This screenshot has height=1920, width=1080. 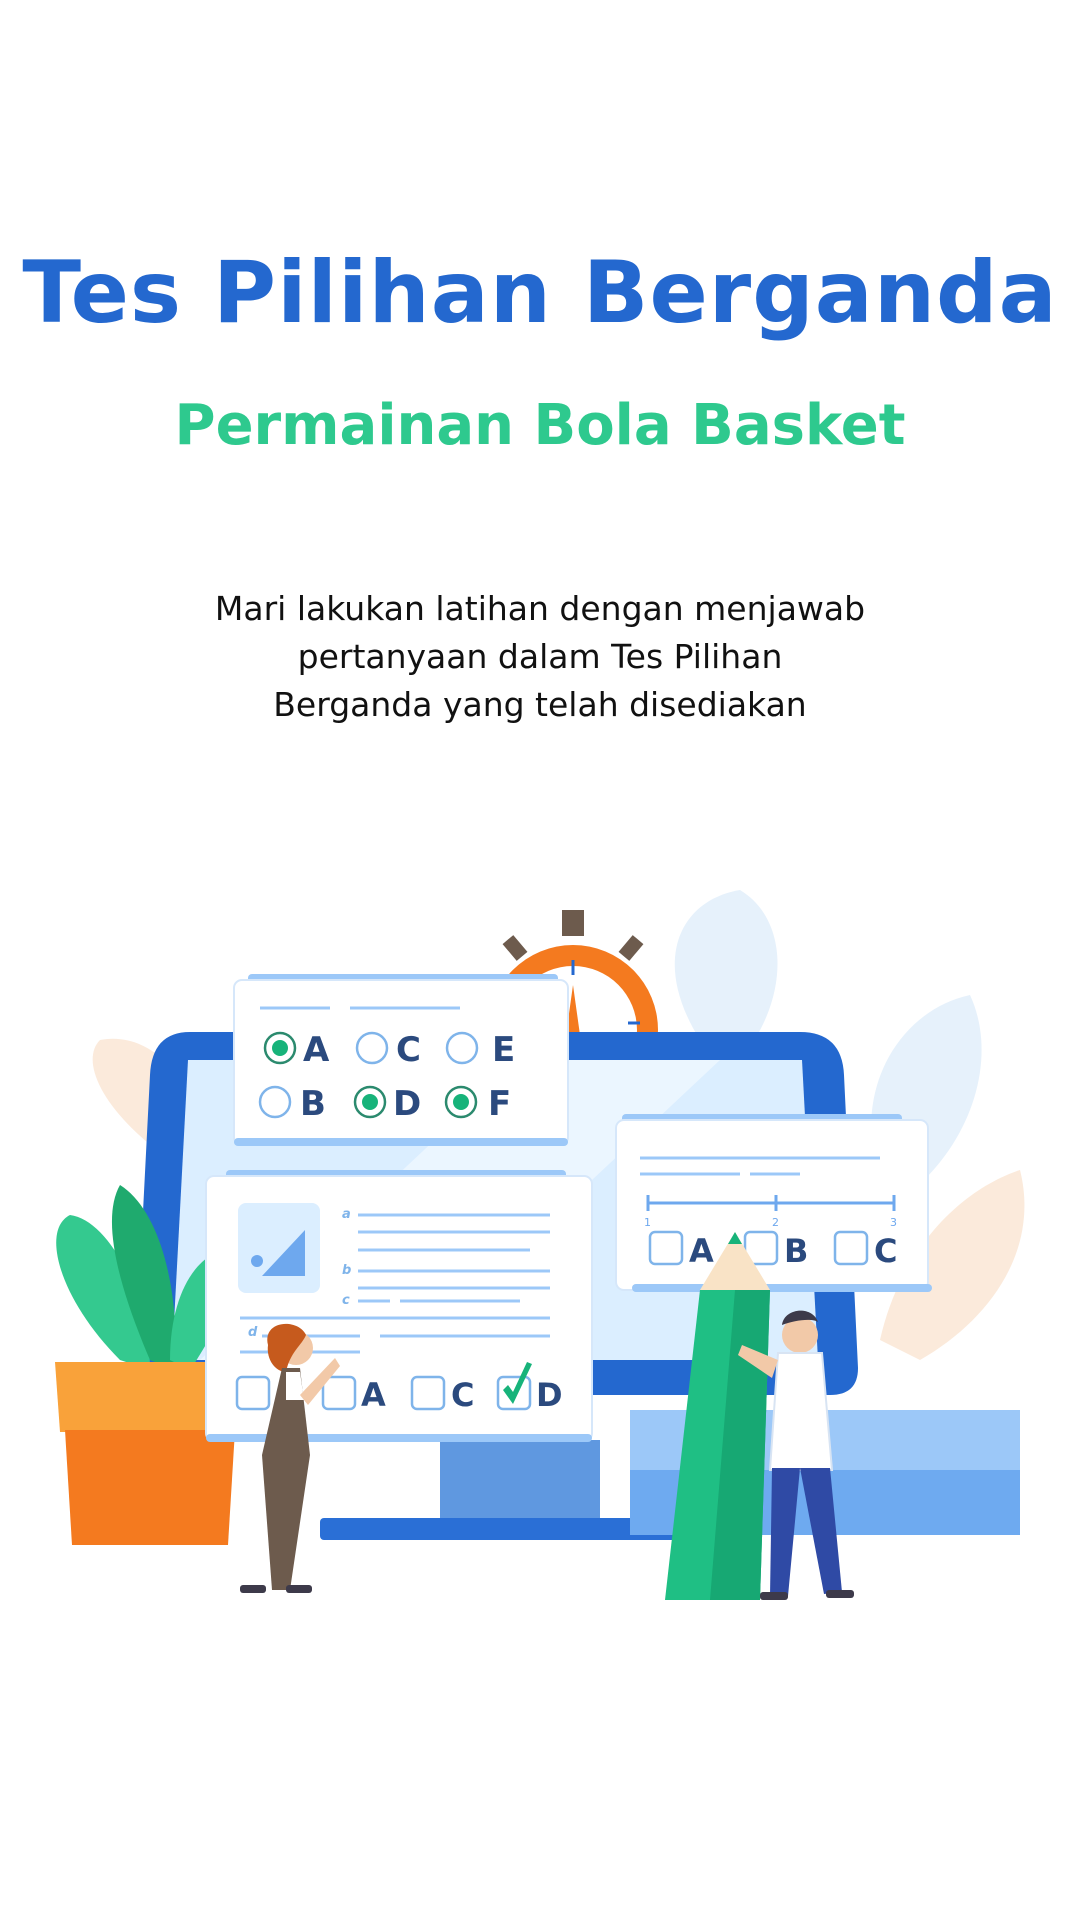 I want to click on right-label-b: B, so click(x=796, y=1251).